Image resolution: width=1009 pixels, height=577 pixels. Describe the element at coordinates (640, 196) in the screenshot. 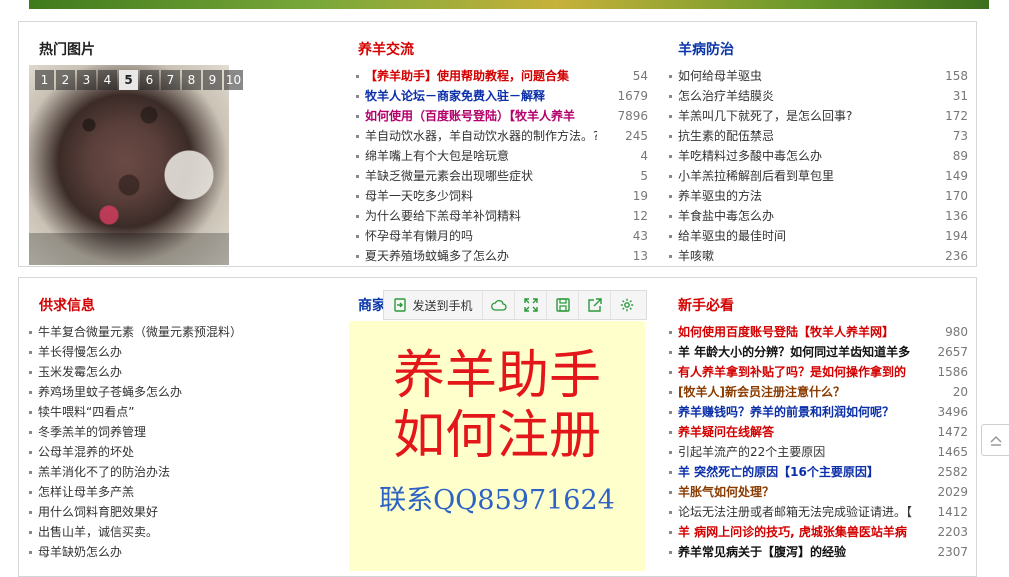

I see `exchange-item-count: 19` at that location.